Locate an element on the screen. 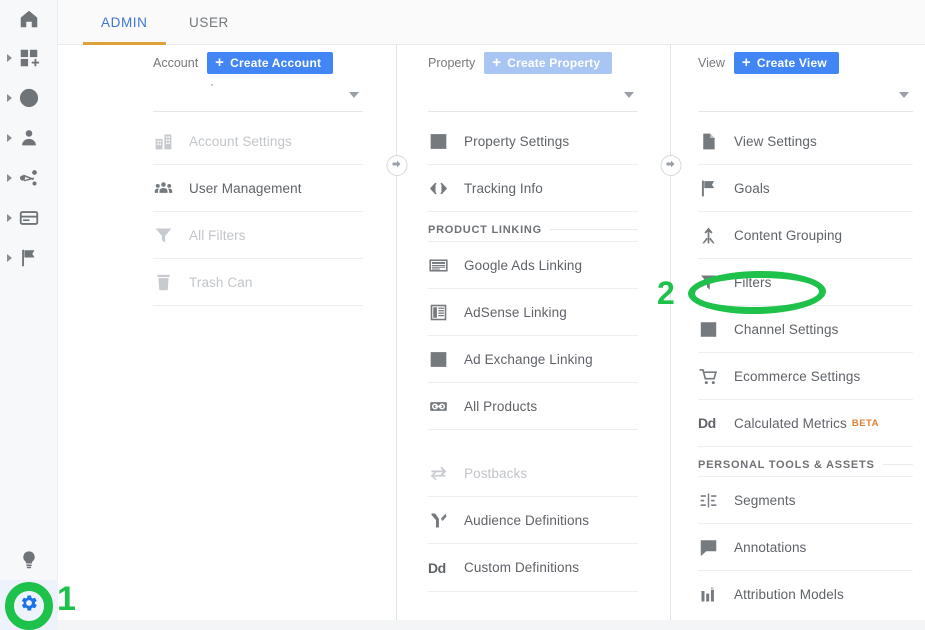 The width and height of the screenshot is (925, 630). comment-icon is located at coordinates (716, 547).